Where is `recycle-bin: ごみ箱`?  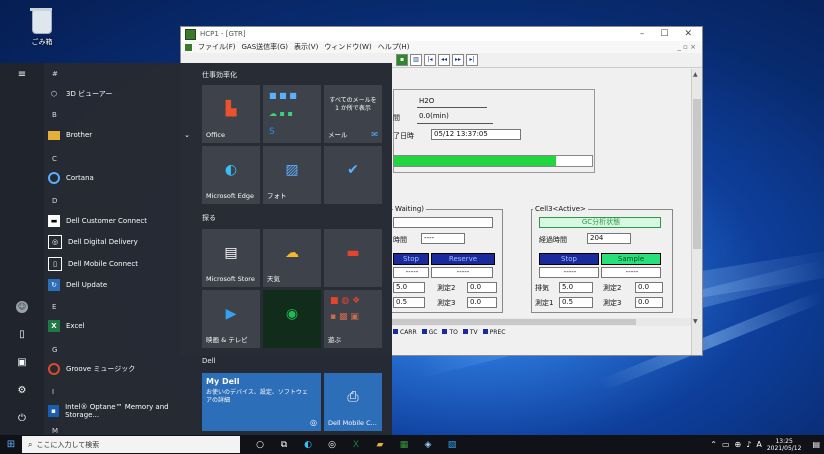 recycle-bin: ごみ箱 is located at coordinates (42, 27).